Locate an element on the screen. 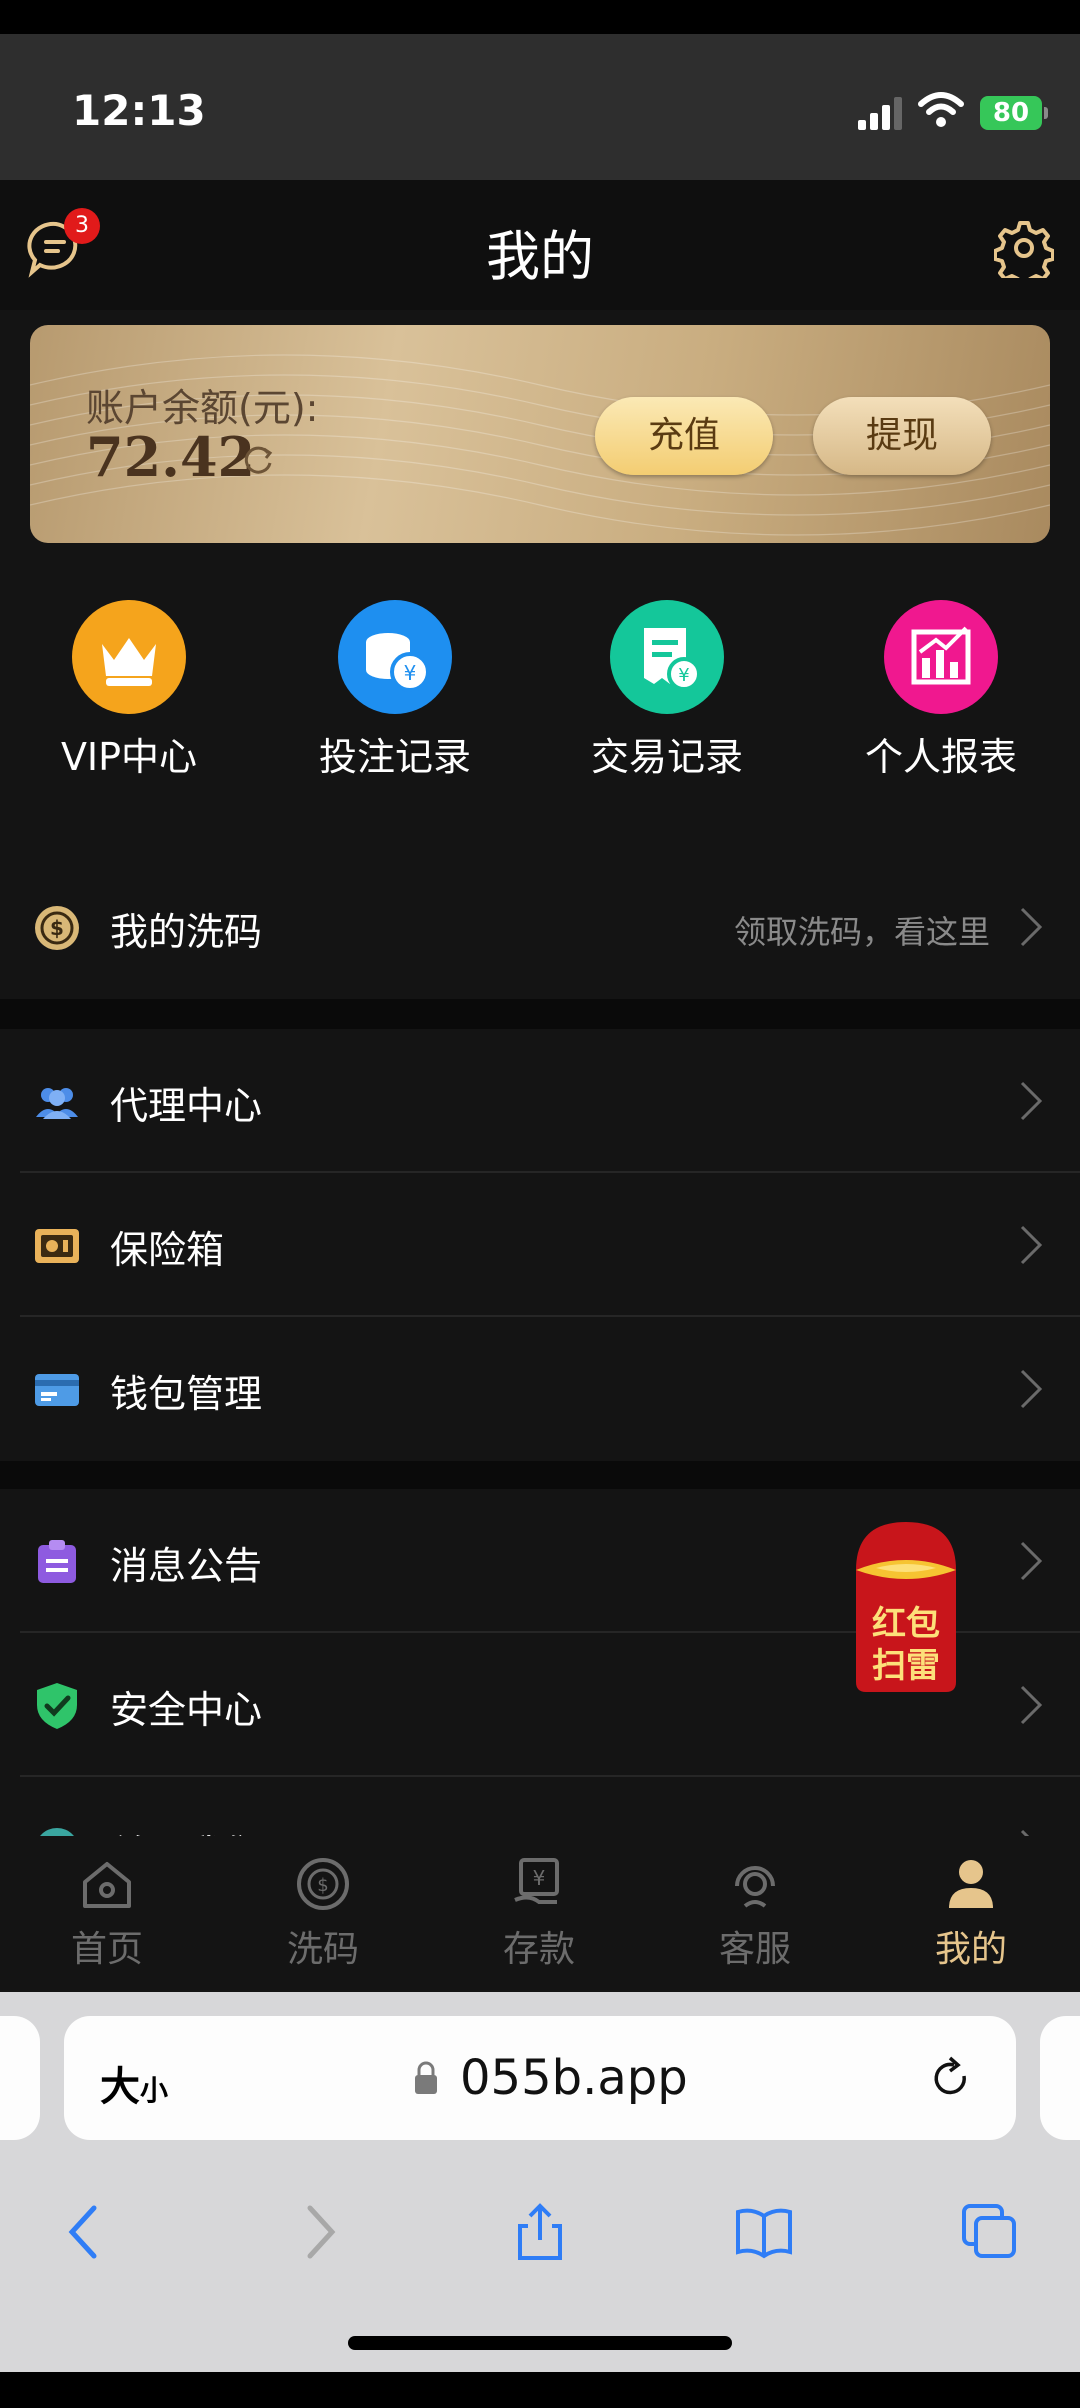  back-arrow-icon is located at coordinates (86, 2232).